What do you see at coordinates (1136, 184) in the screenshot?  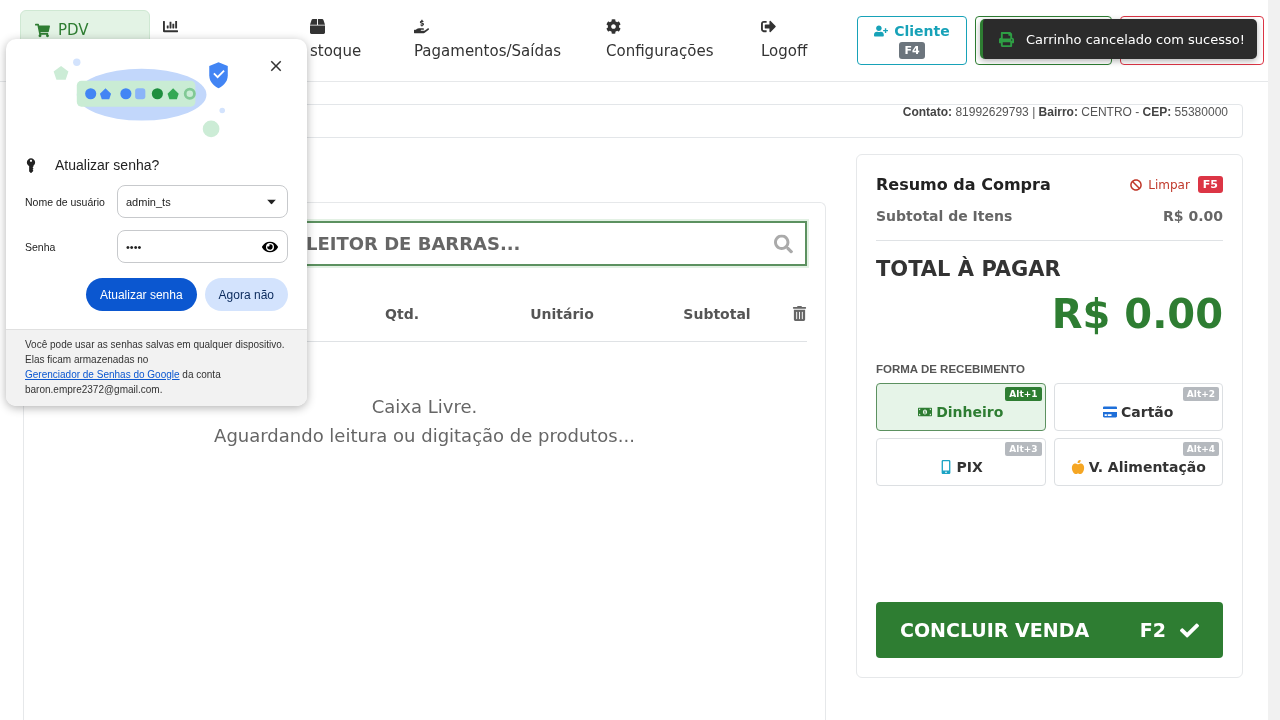 I see `ban-icon` at bounding box center [1136, 184].